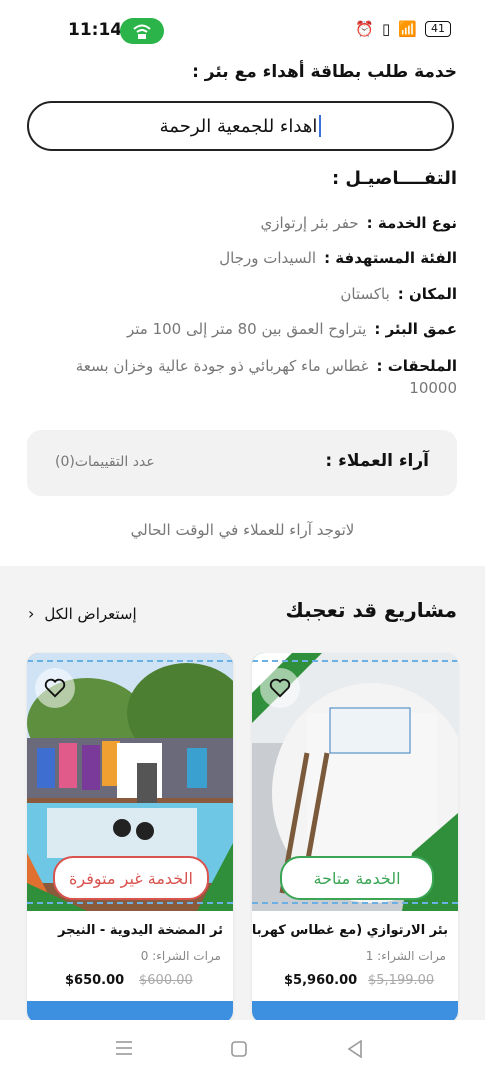  I want to click on service-heading: خدمة طلب بطاقة أهداء مع بئر :, so click(324, 72).